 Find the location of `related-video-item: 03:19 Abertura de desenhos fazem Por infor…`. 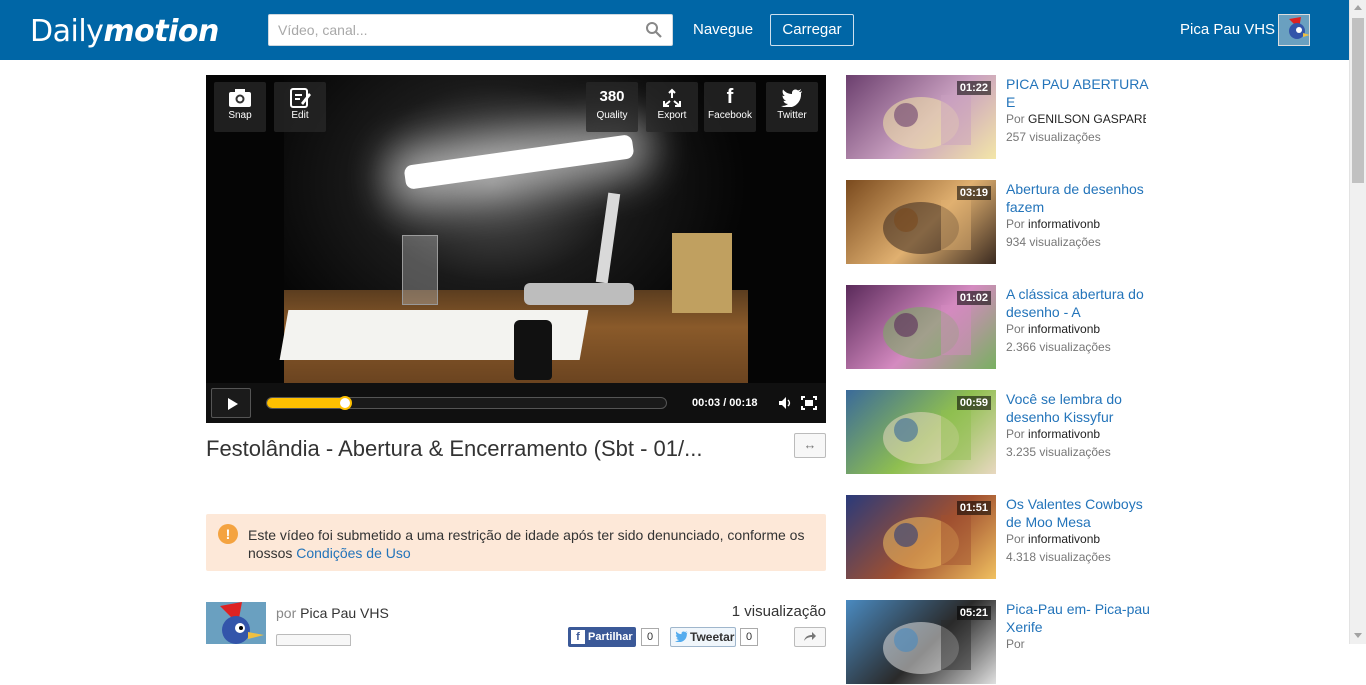

related-video-item: 03:19 Abertura de desenhos fazem Por infor… is located at coordinates (1001, 222).